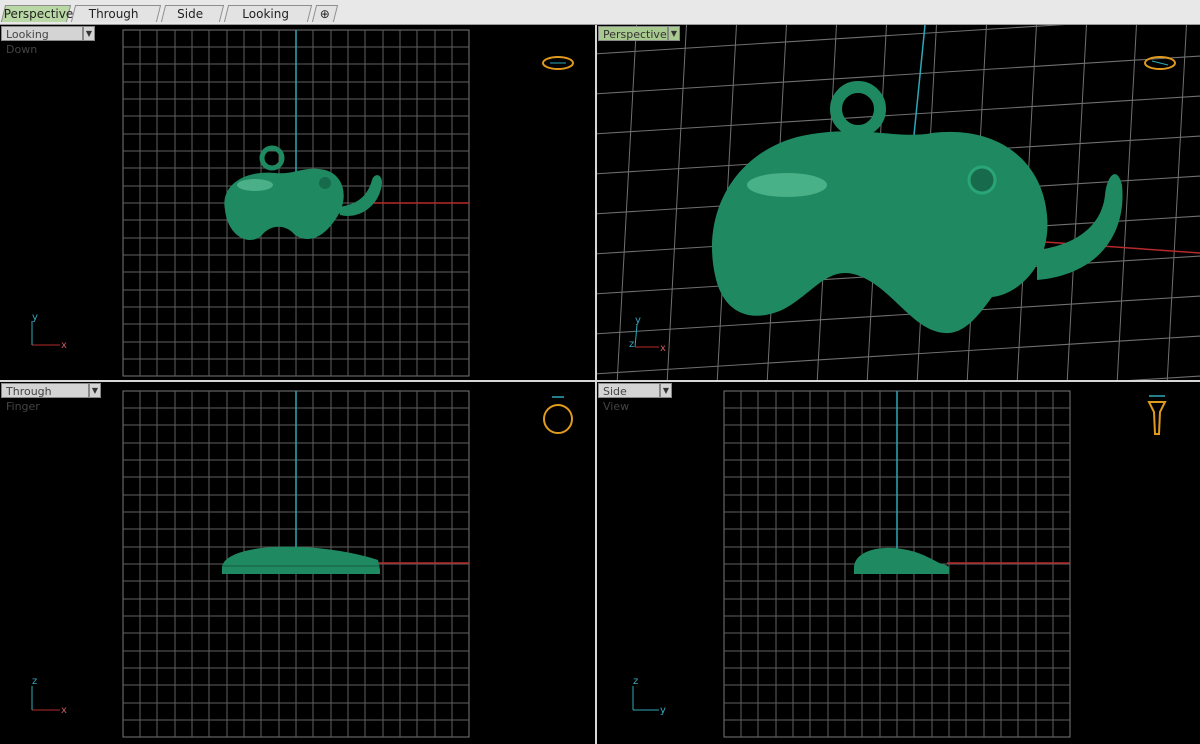 This screenshot has height=744, width=1200. What do you see at coordinates (649, 696) in the screenshot?
I see `axis-triad: y z` at bounding box center [649, 696].